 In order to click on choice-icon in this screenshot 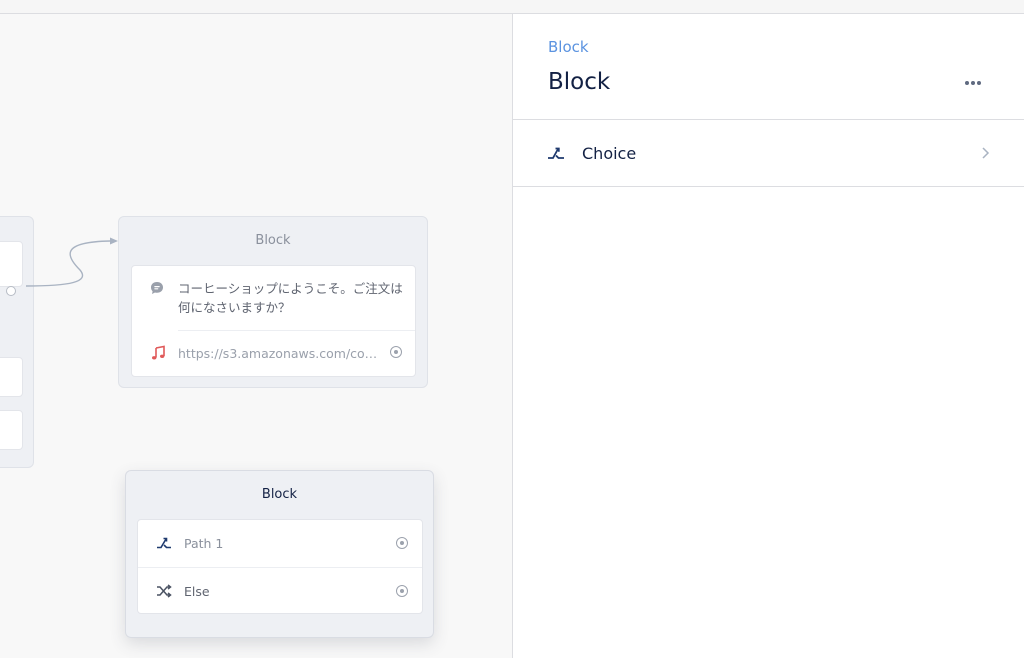, I will do `click(556, 153)`.